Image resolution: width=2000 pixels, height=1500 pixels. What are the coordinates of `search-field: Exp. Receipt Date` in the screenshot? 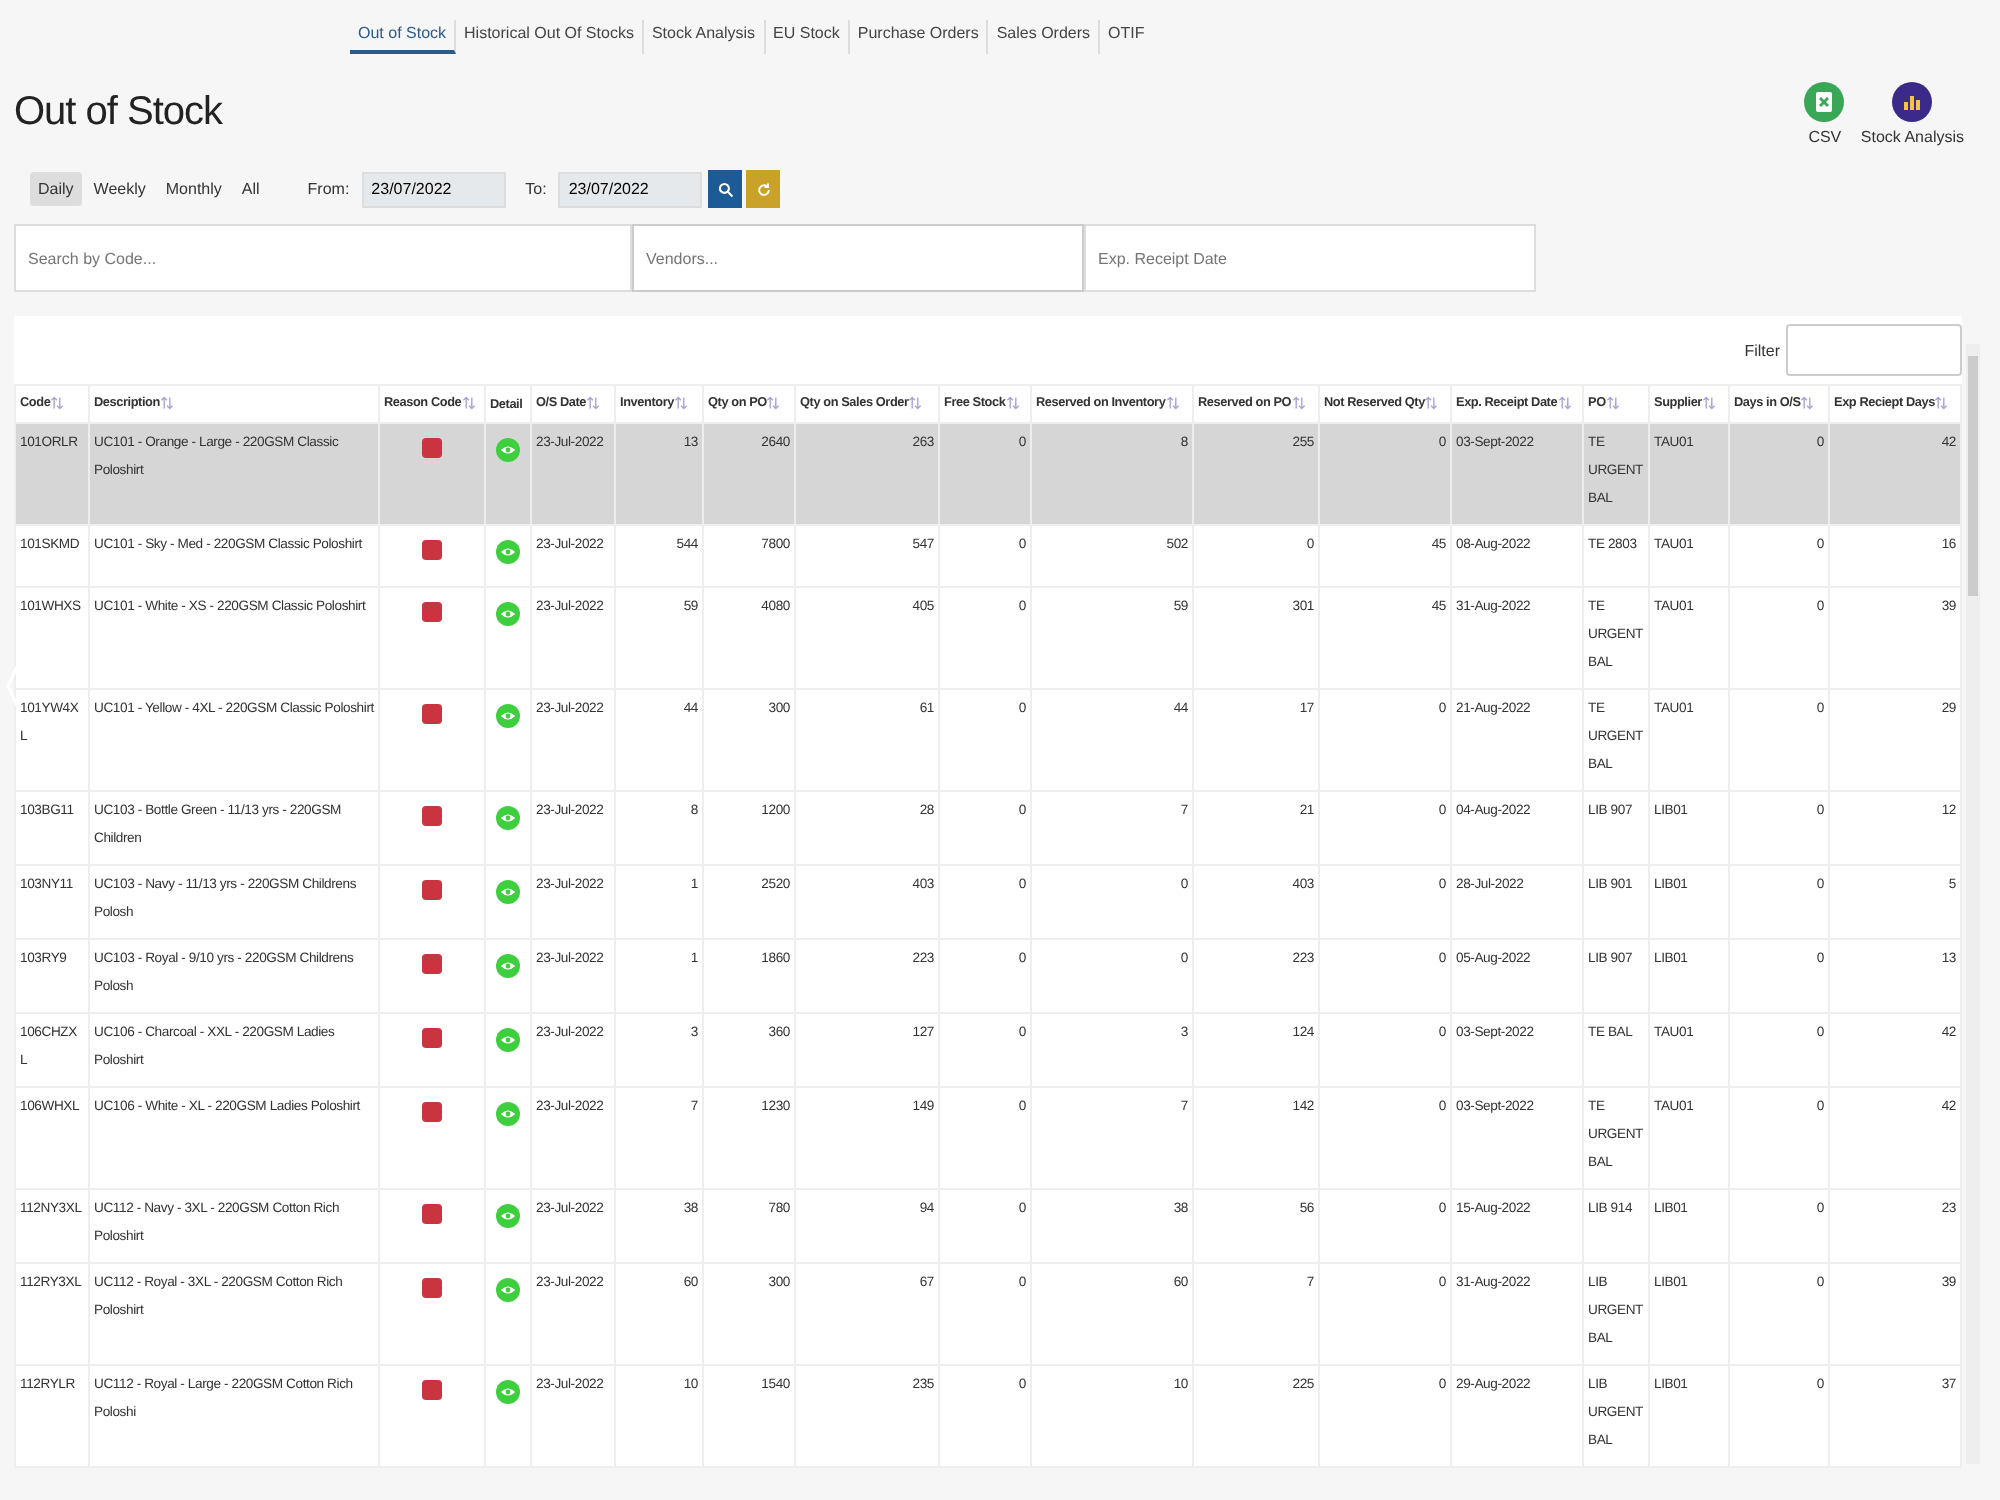 It's located at (1310, 258).